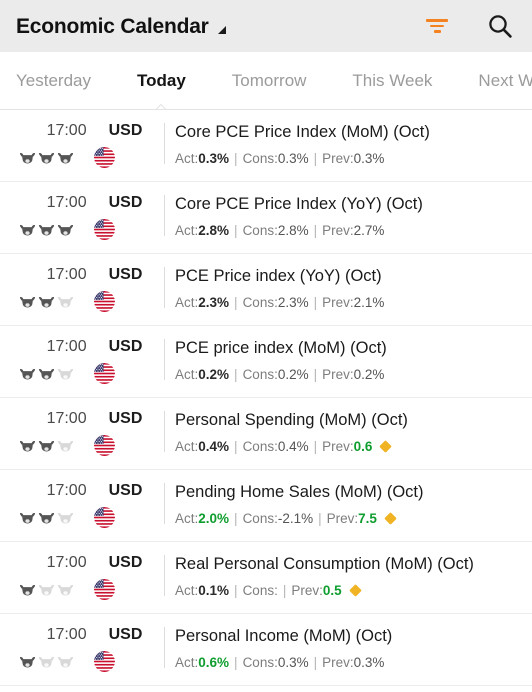  What do you see at coordinates (299, 204) in the screenshot?
I see `event-title: Core PCE Price Index (YoY) (Oct)` at bounding box center [299, 204].